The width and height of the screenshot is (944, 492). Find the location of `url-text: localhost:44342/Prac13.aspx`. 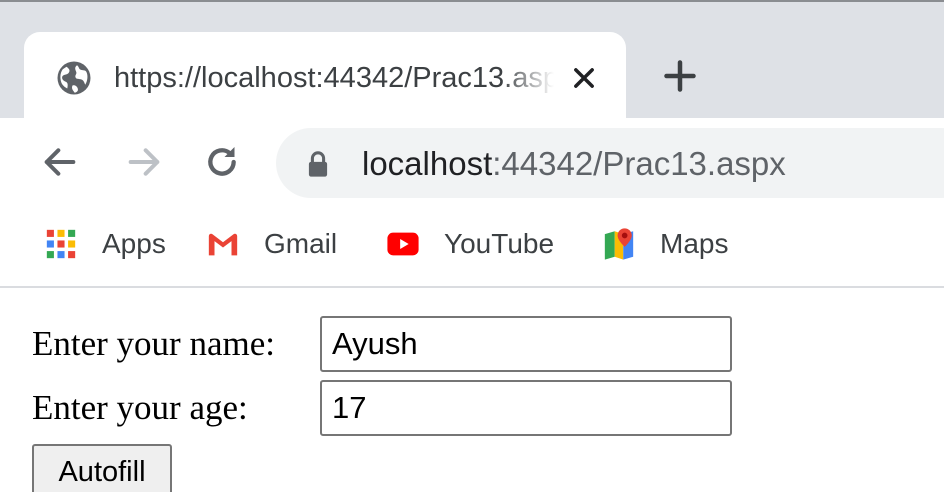

url-text: localhost:44342/Prac13.aspx is located at coordinates (574, 164).